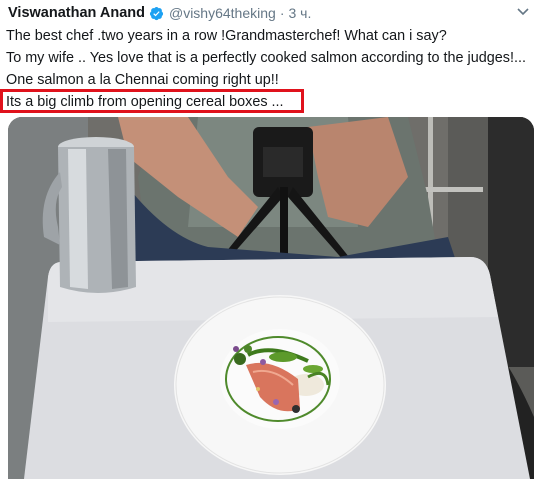 The width and height of the screenshot is (535, 479). What do you see at coordinates (523, 11) in the screenshot?
I see `chevron-down-icon` at bounding box center [523, 11].